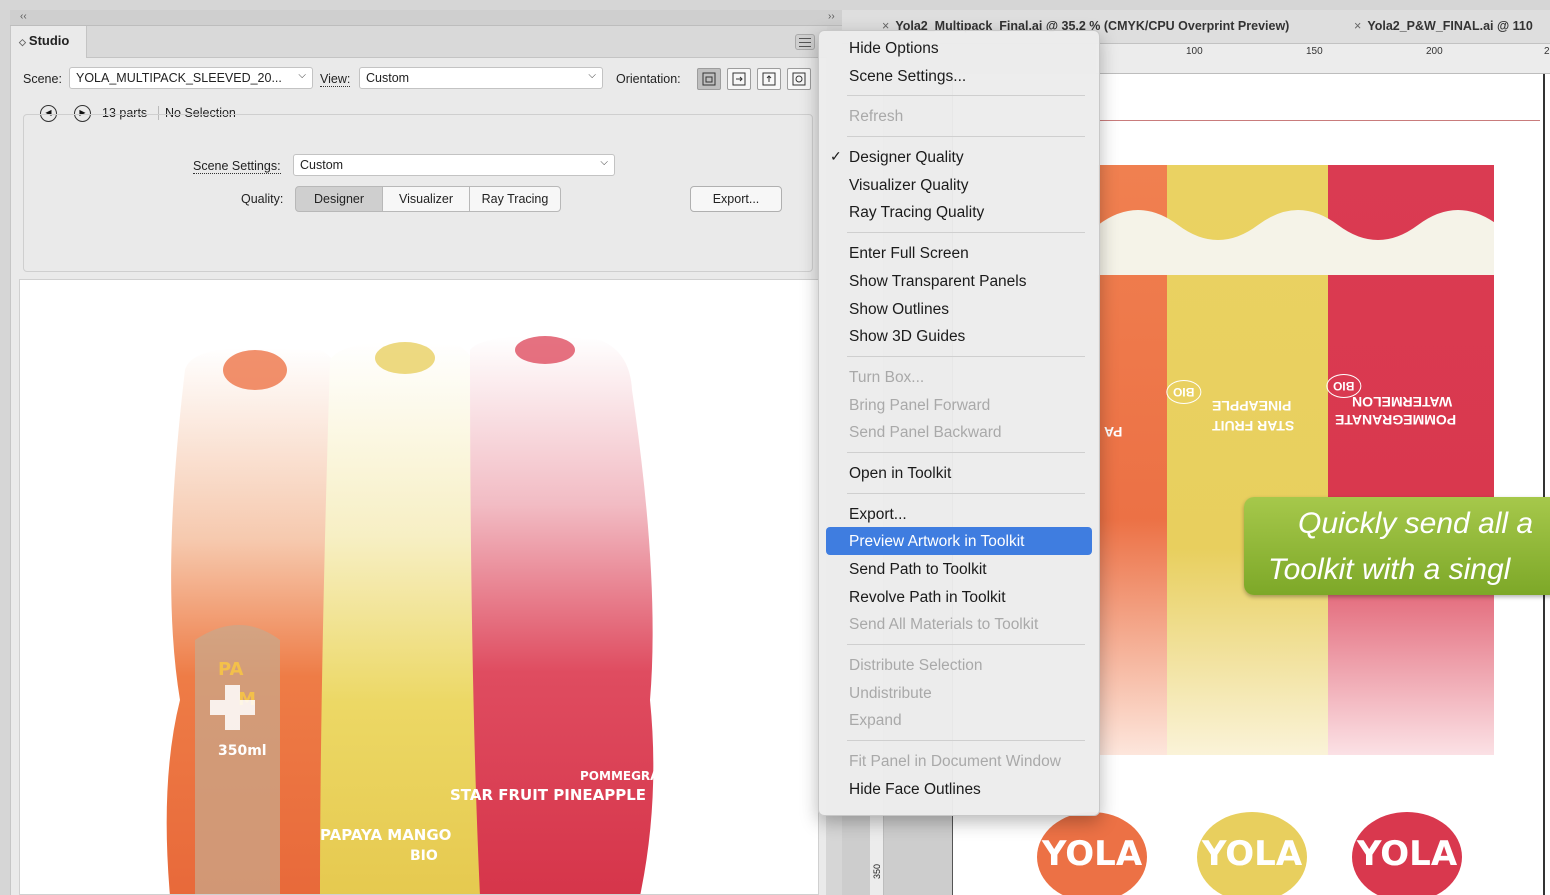  Describe the element at coordinates (1402, 402) in the screenshot. I see `flipped-label-watermelon: WATERMELON` at that location.